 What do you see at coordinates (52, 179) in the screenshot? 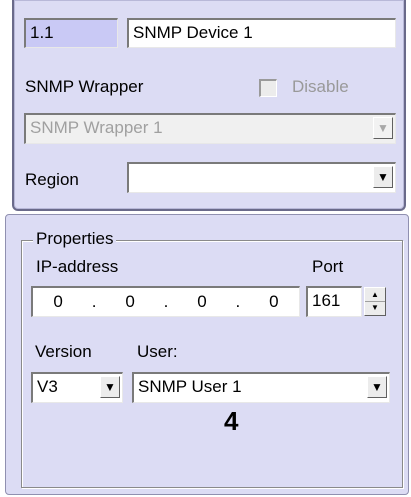
I see `region-label: Region` at bounding box center [52, 179].